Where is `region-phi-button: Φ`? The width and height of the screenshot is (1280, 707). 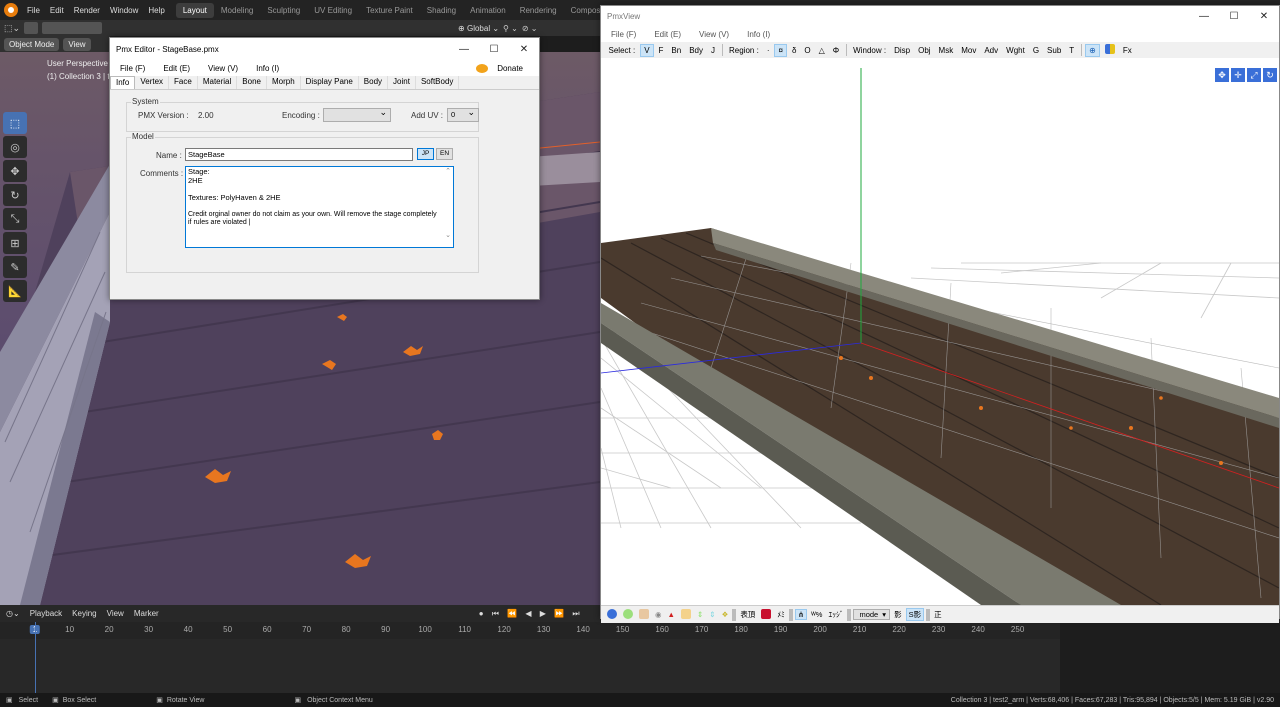
region-phi-button: Φ is located at coordinates (835, 50).